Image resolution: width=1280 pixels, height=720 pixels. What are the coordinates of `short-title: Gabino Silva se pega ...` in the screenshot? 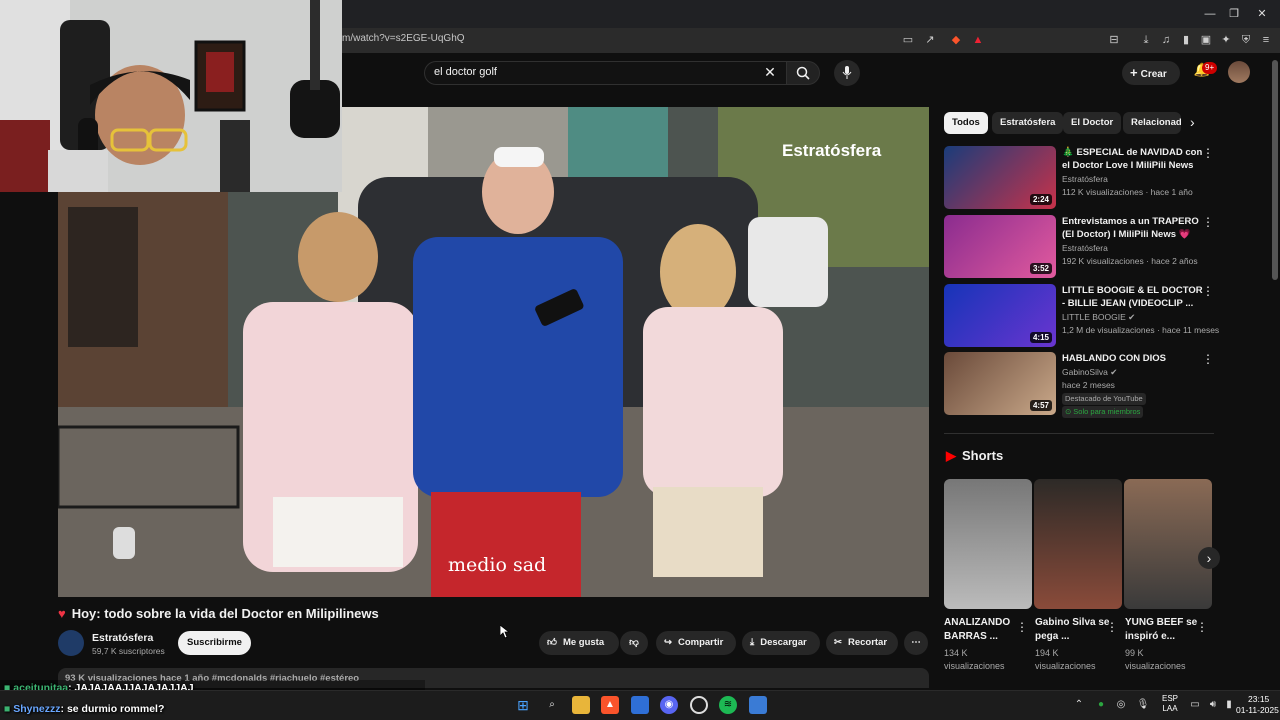 It's located at (1075, 630).